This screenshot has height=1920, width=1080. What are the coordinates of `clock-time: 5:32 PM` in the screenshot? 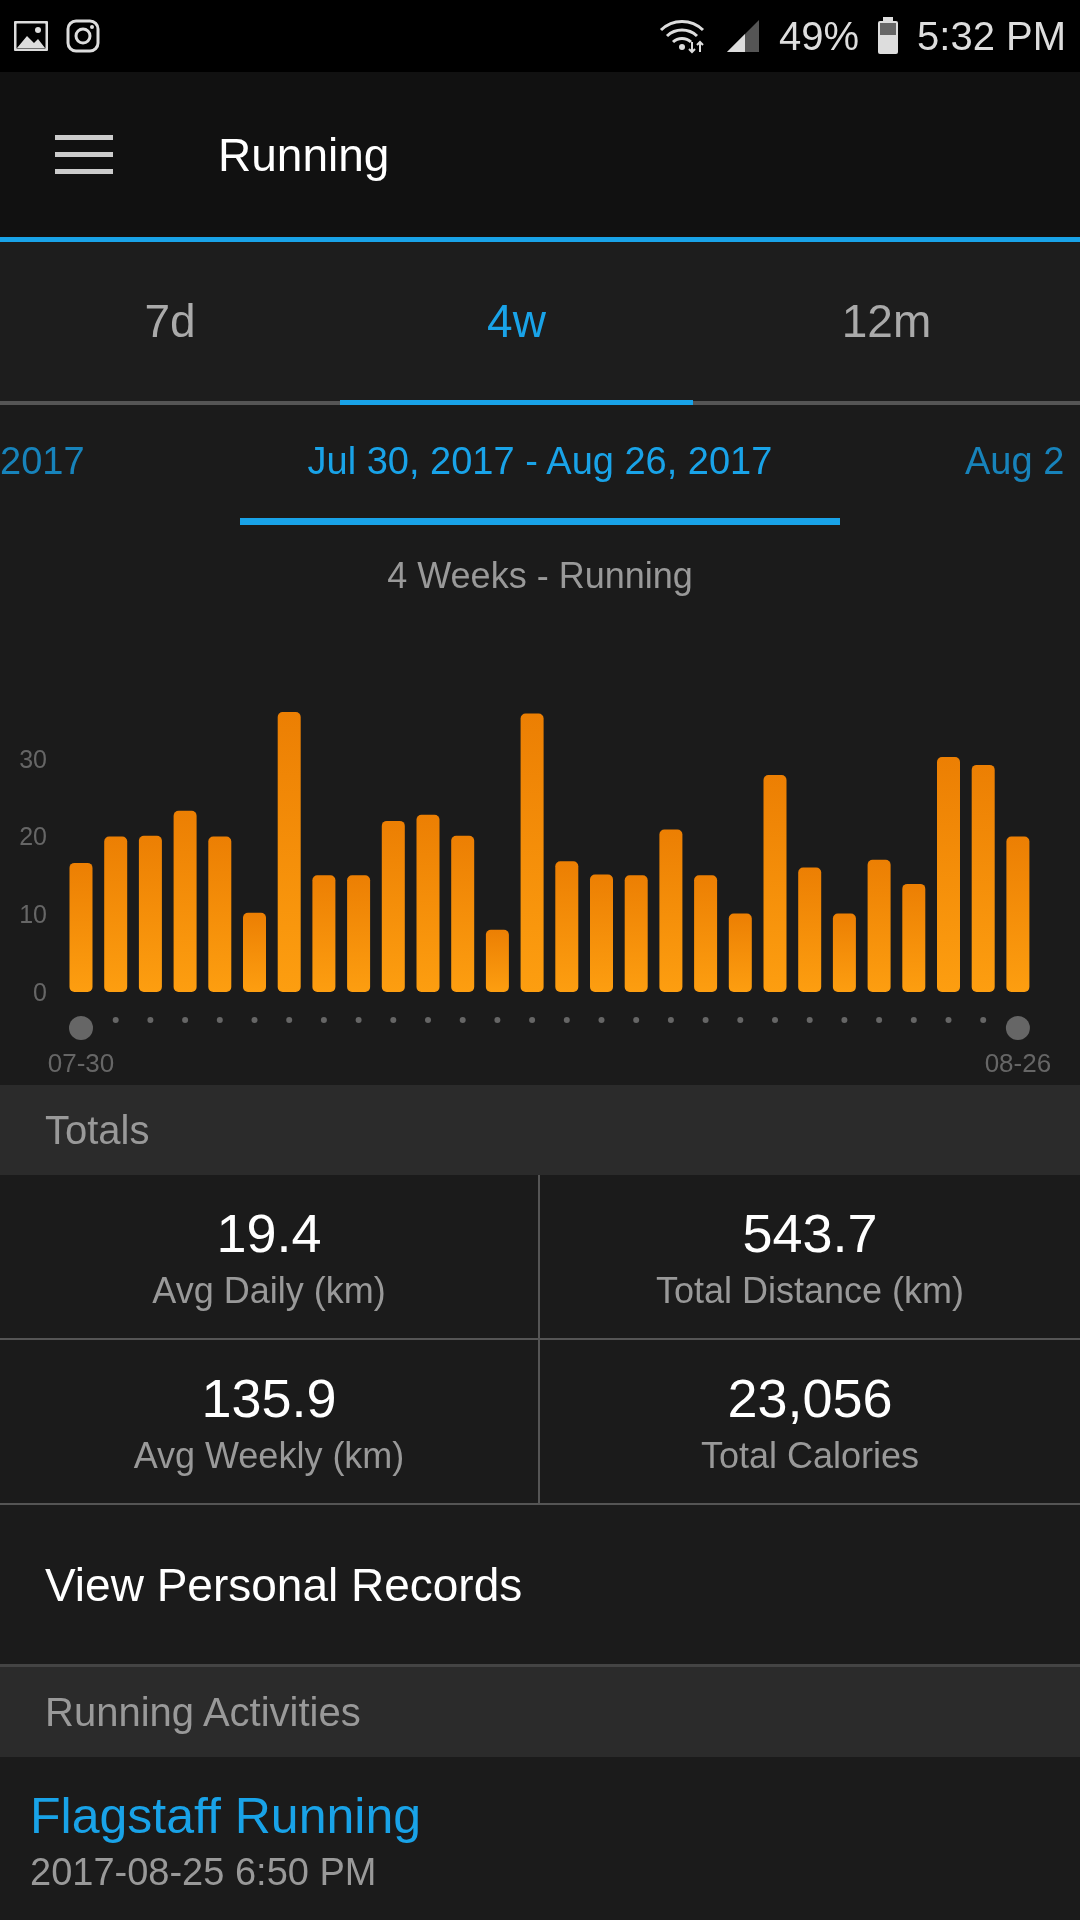 It's located at (991, 36).